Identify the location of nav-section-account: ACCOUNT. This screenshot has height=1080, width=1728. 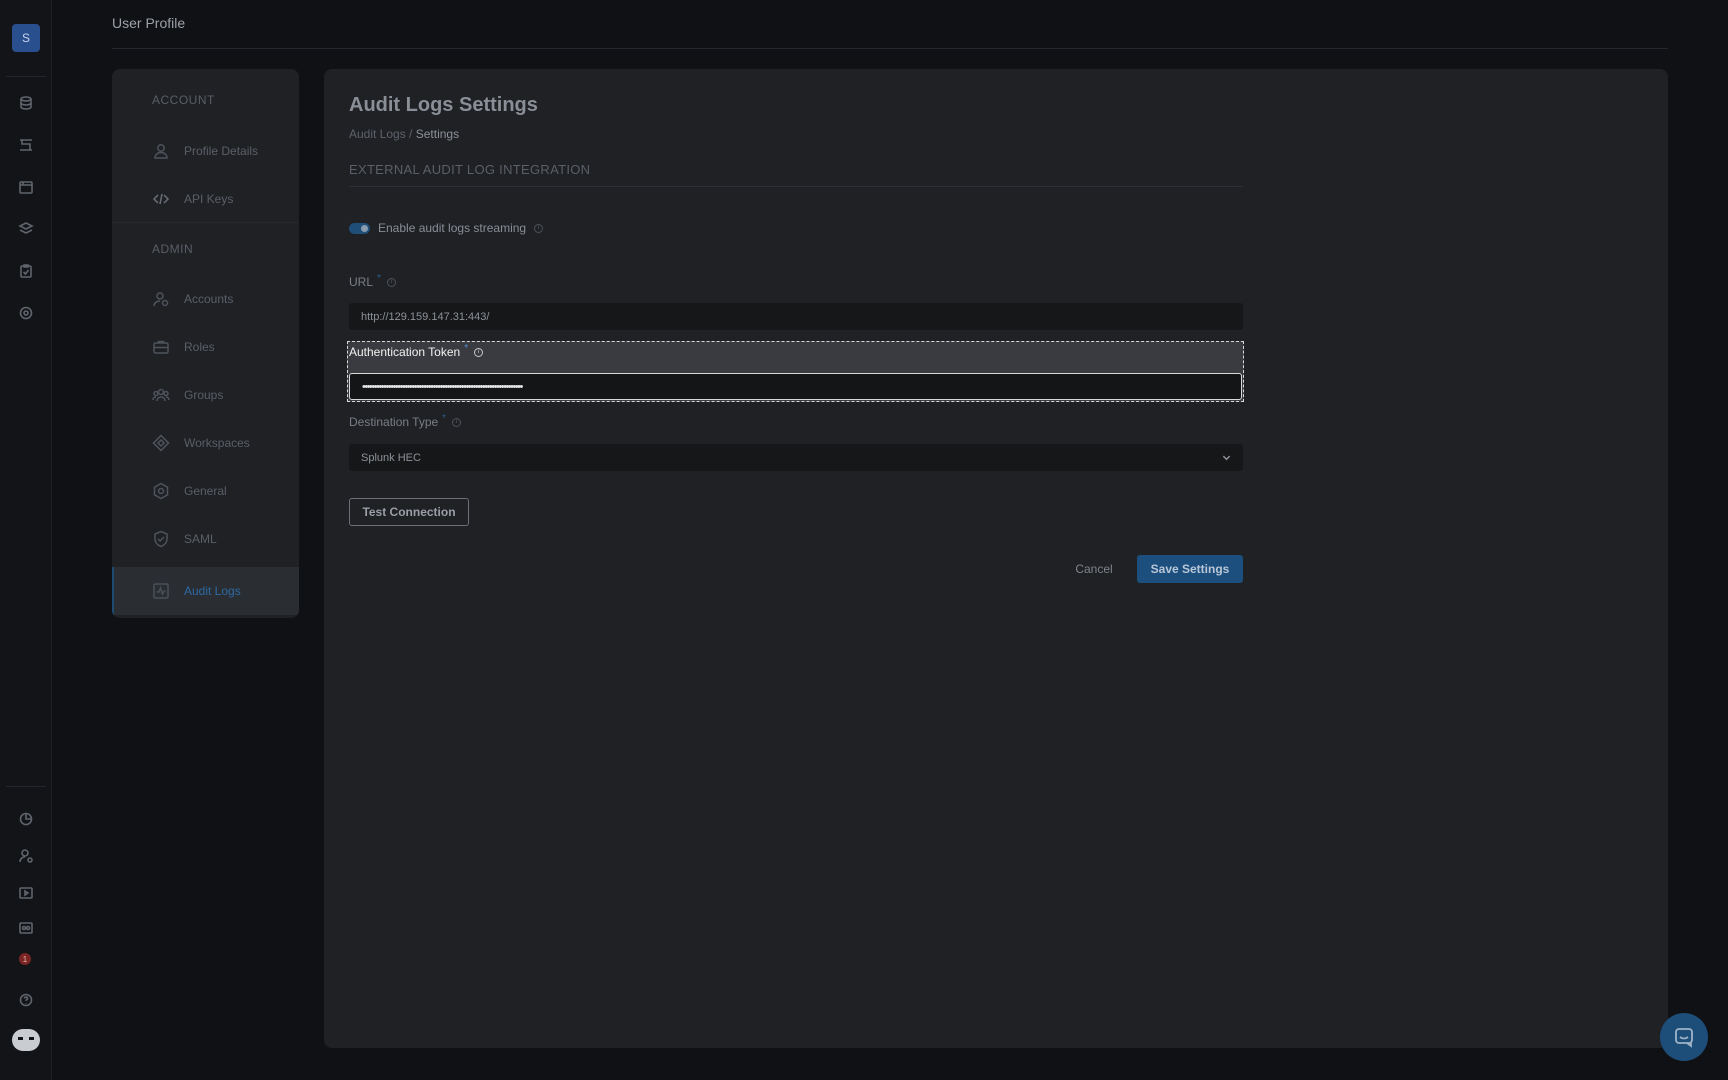
(183, 100).